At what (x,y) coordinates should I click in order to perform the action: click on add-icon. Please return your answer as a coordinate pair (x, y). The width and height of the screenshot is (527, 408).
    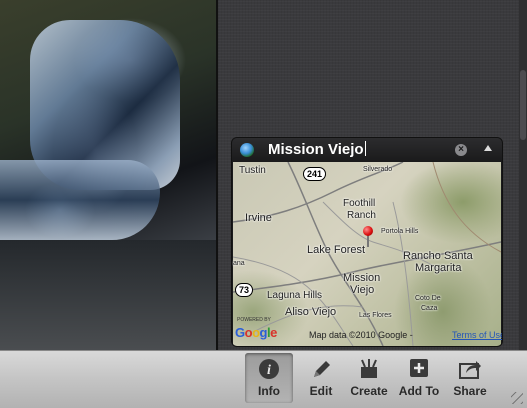
    Looking at the image, I should click on (419, 368).